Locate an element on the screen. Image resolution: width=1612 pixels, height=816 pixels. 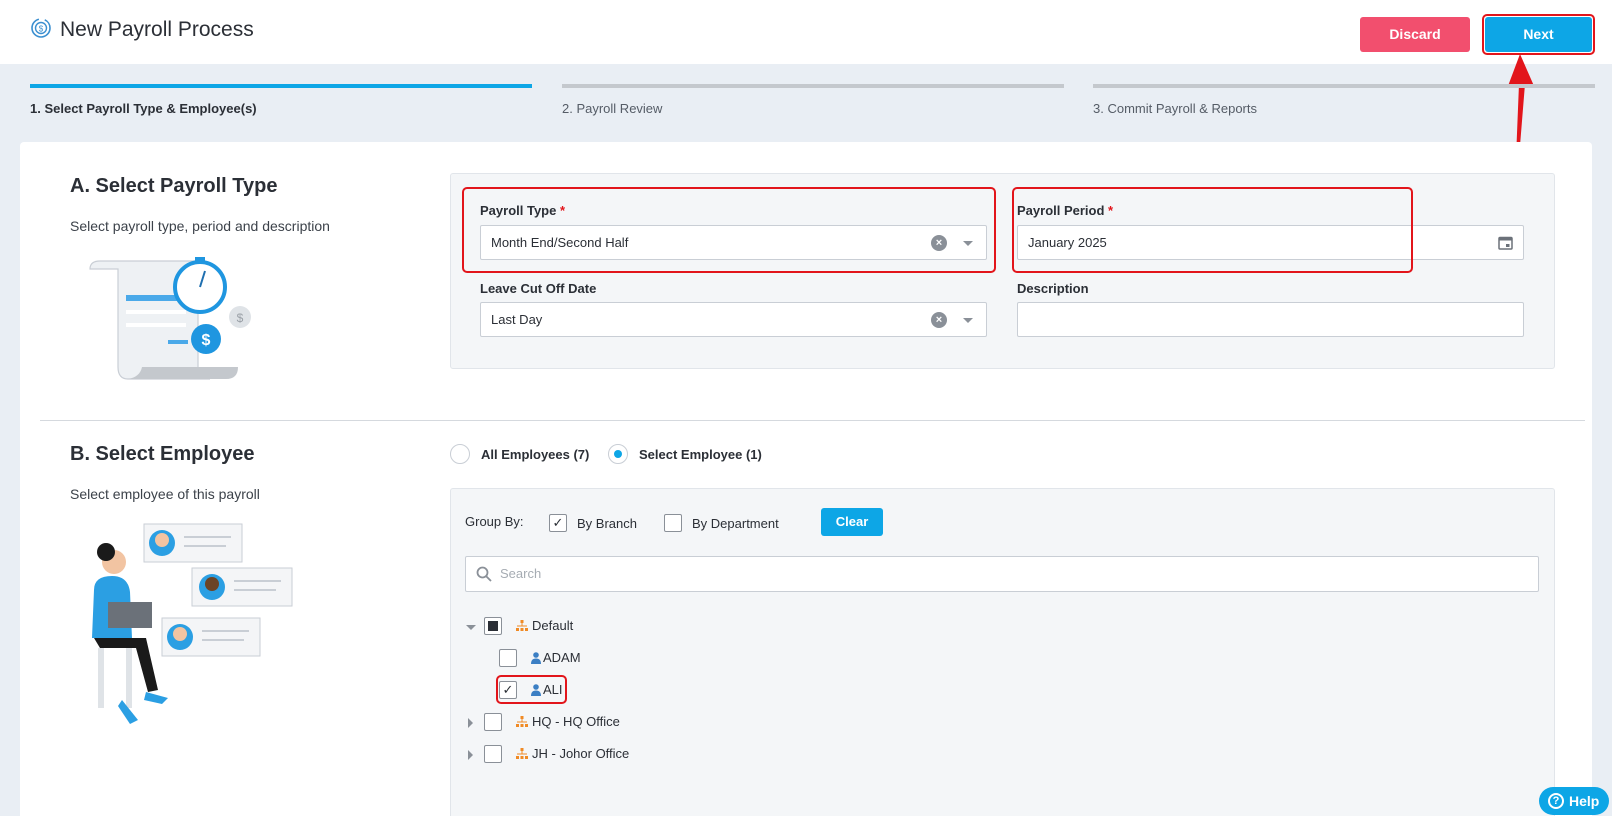
default-branch-checkbox is located at coordinates (493, 626).